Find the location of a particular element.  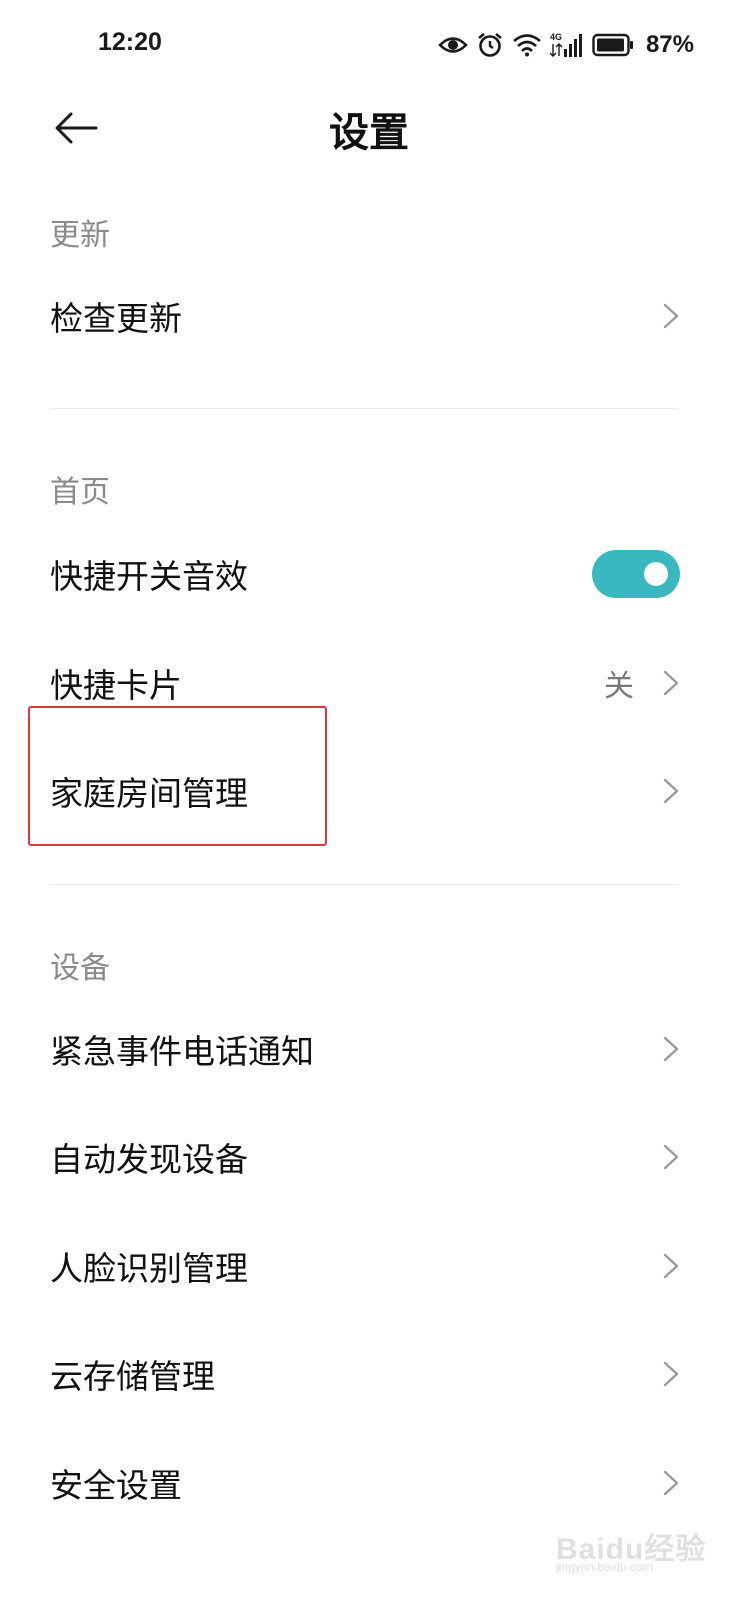

toggle-knob is located at coordinates (656, 574).